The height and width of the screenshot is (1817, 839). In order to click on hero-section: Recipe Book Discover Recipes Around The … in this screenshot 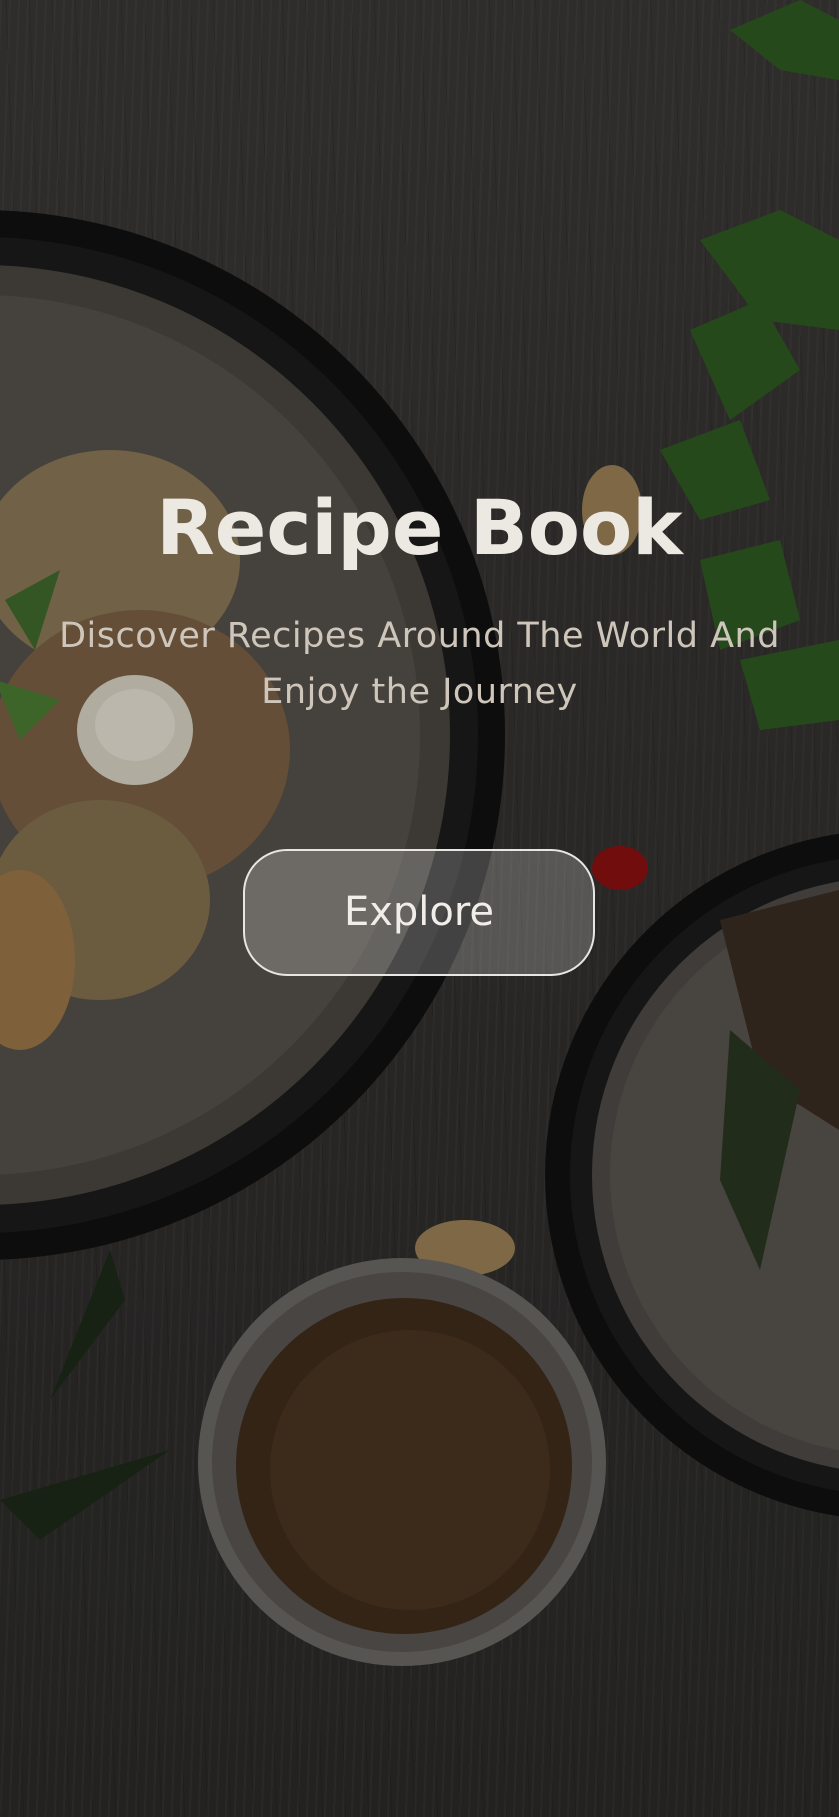, I will do `click(419, 599)`.